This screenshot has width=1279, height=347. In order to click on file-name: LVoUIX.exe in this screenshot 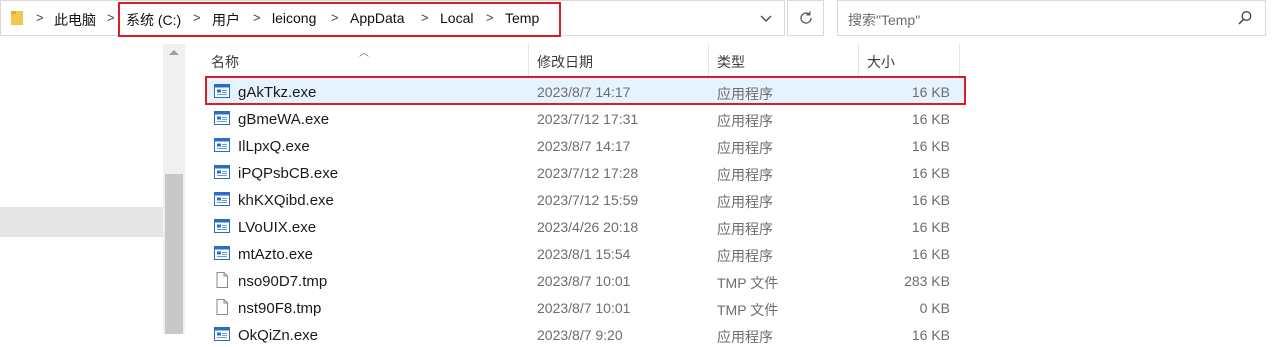, I will do `click(277, 227)`.